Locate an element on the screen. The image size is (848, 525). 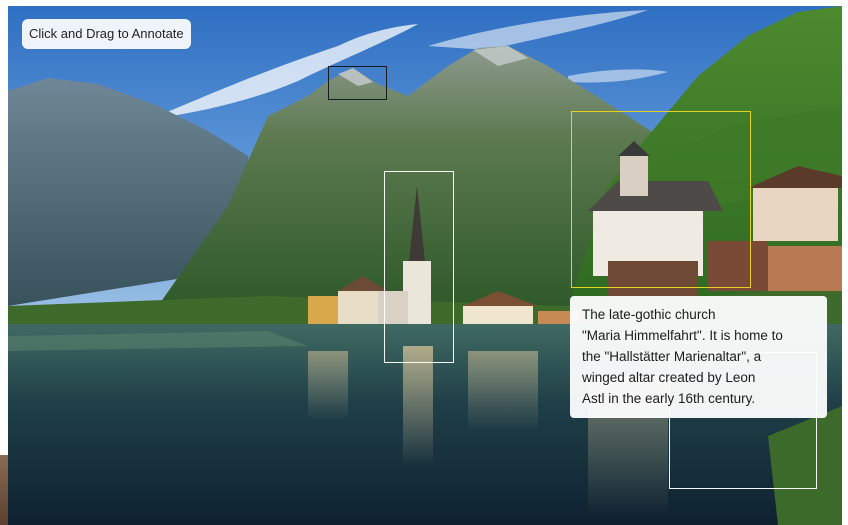
note-line: the "Hallstätter Marienaltar", a is located at coordinates (672, 356).